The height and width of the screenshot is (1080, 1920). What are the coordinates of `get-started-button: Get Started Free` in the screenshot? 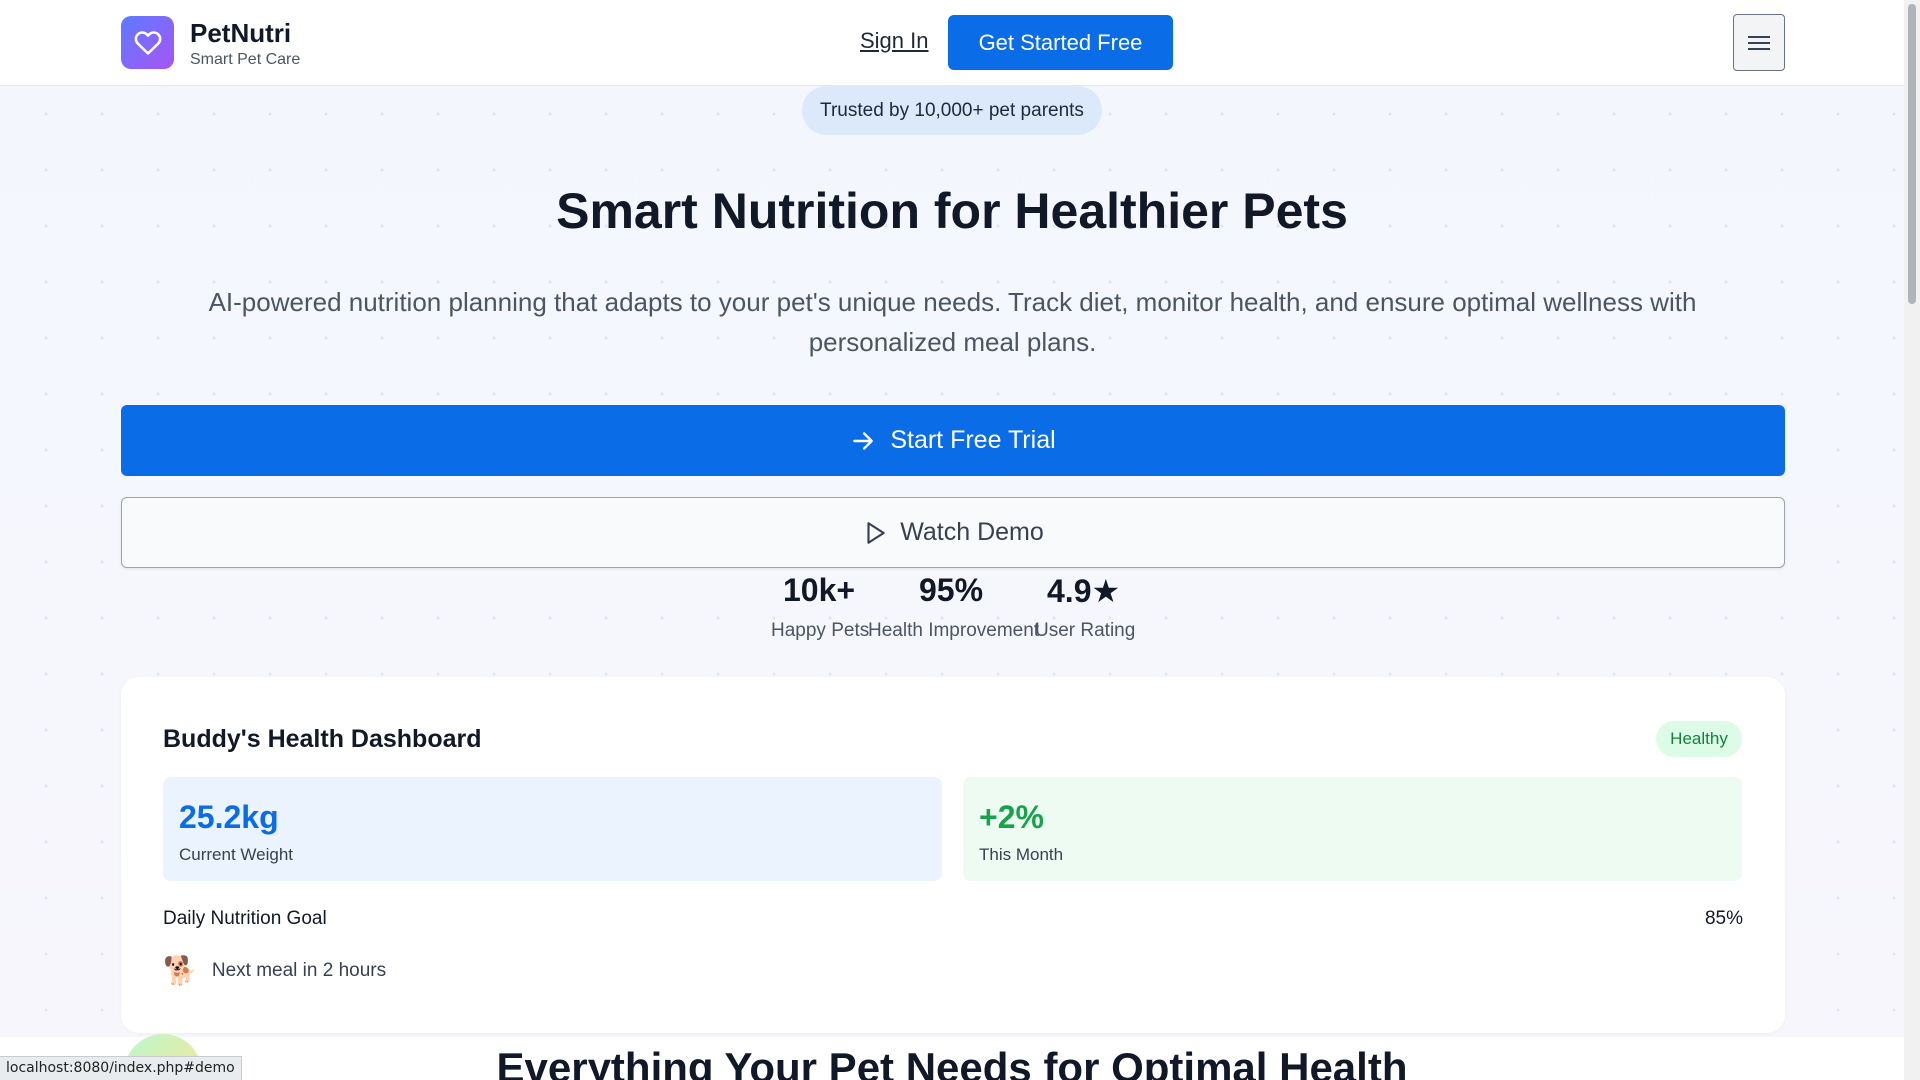 It's located at (1060, 42).